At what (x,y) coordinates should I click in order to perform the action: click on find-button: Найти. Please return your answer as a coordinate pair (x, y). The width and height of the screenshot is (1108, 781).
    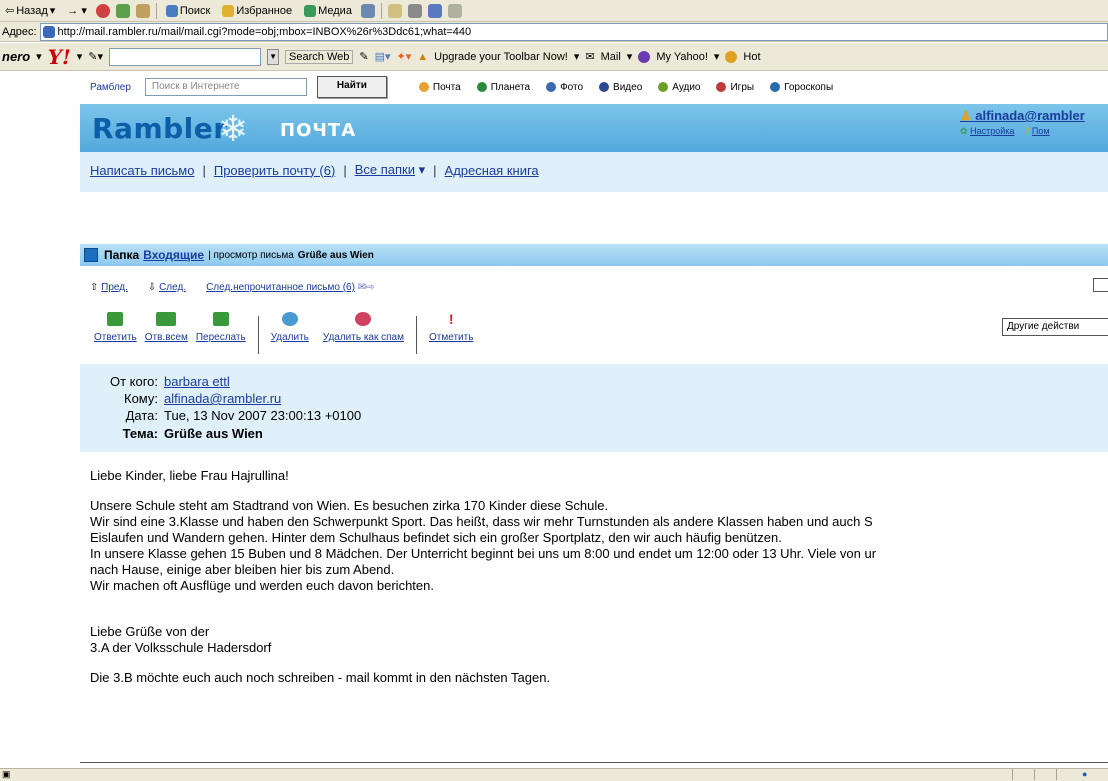
    Looking at the image, I should click on (351, 87).